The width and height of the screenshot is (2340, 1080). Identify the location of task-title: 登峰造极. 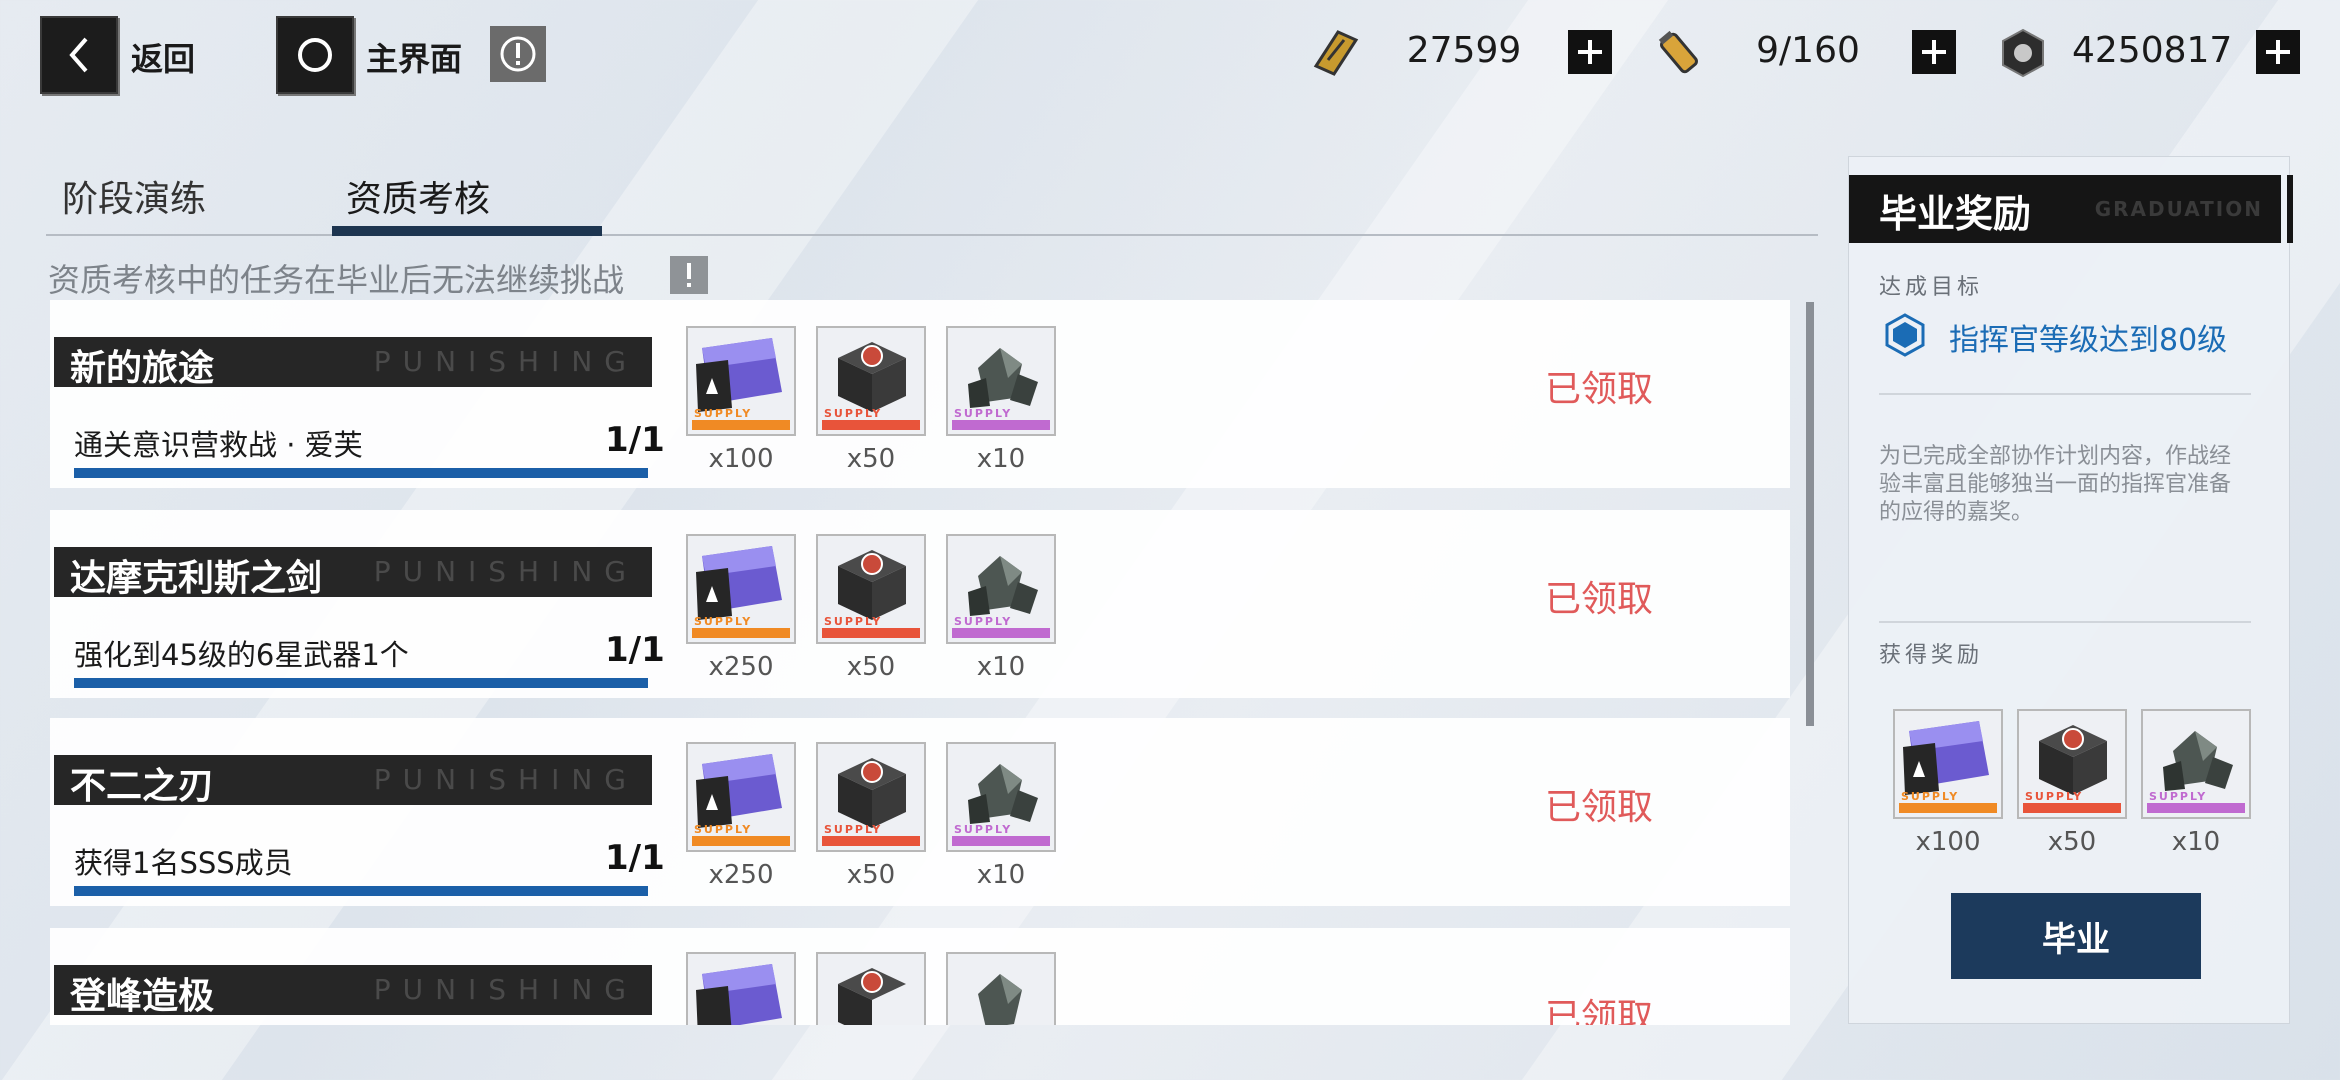
(142, 996).